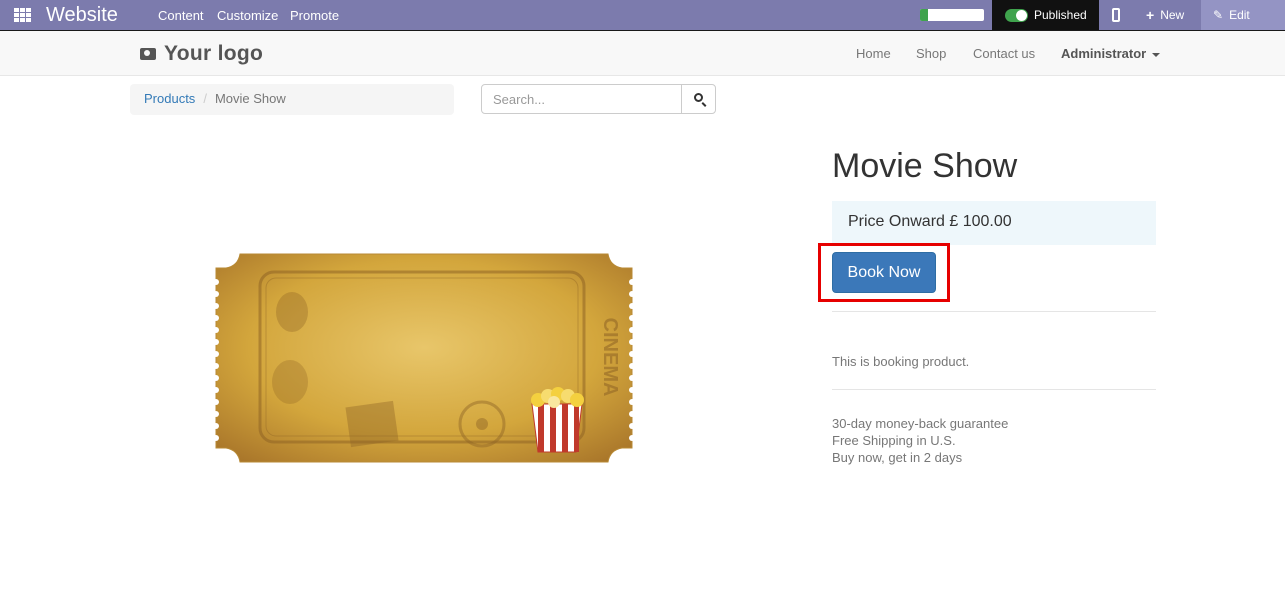  Describe the element at coordinates (897, 457) in the screenshot. I see `perk-item: Buy now, get in 2 days` at that location.